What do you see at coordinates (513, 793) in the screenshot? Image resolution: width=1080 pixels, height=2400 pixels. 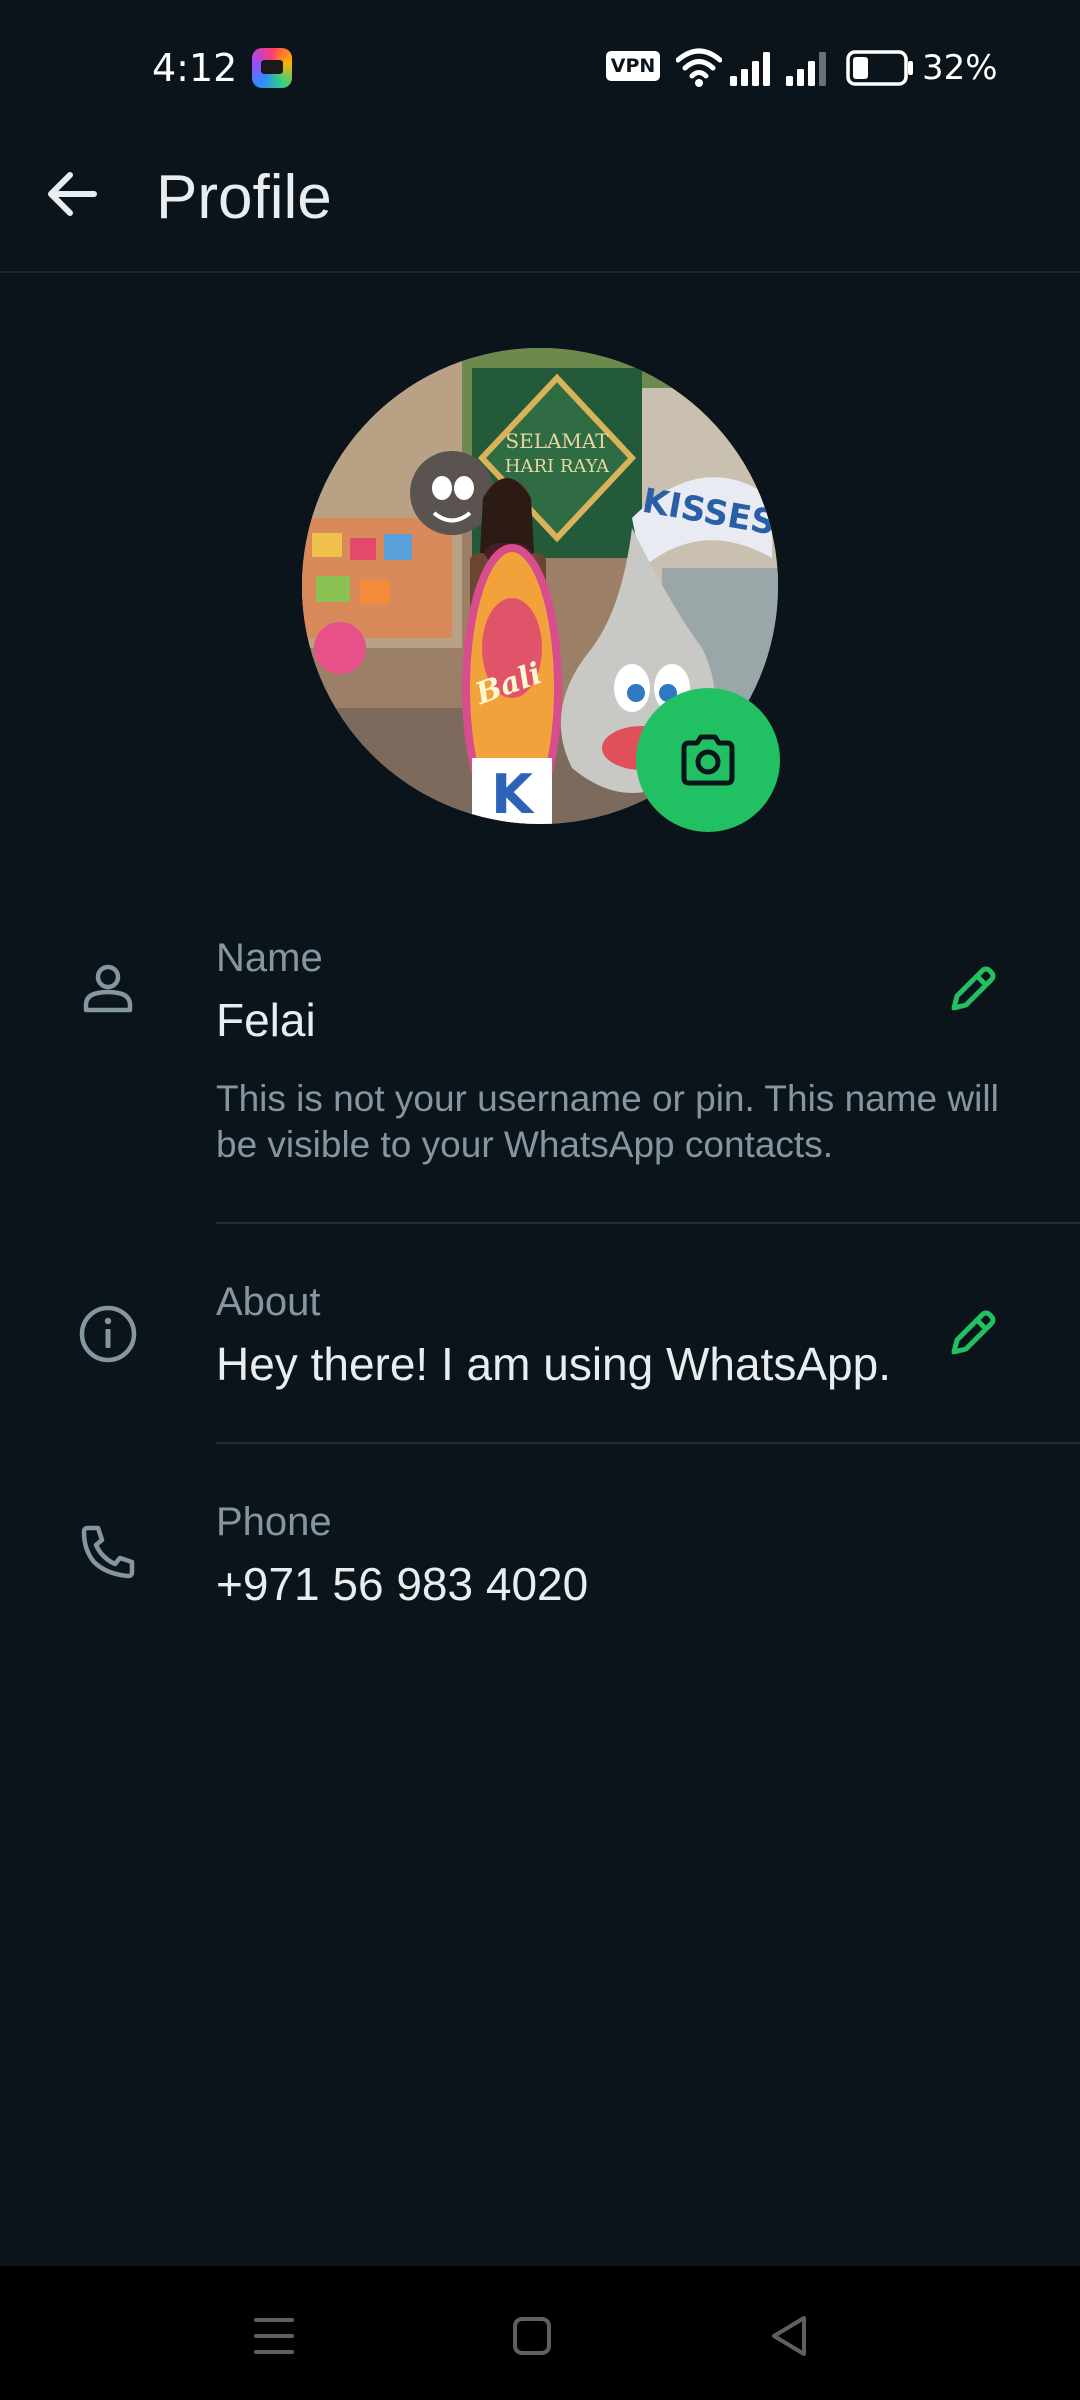 I see `svg-text: K` at bounding box center [513, 793].